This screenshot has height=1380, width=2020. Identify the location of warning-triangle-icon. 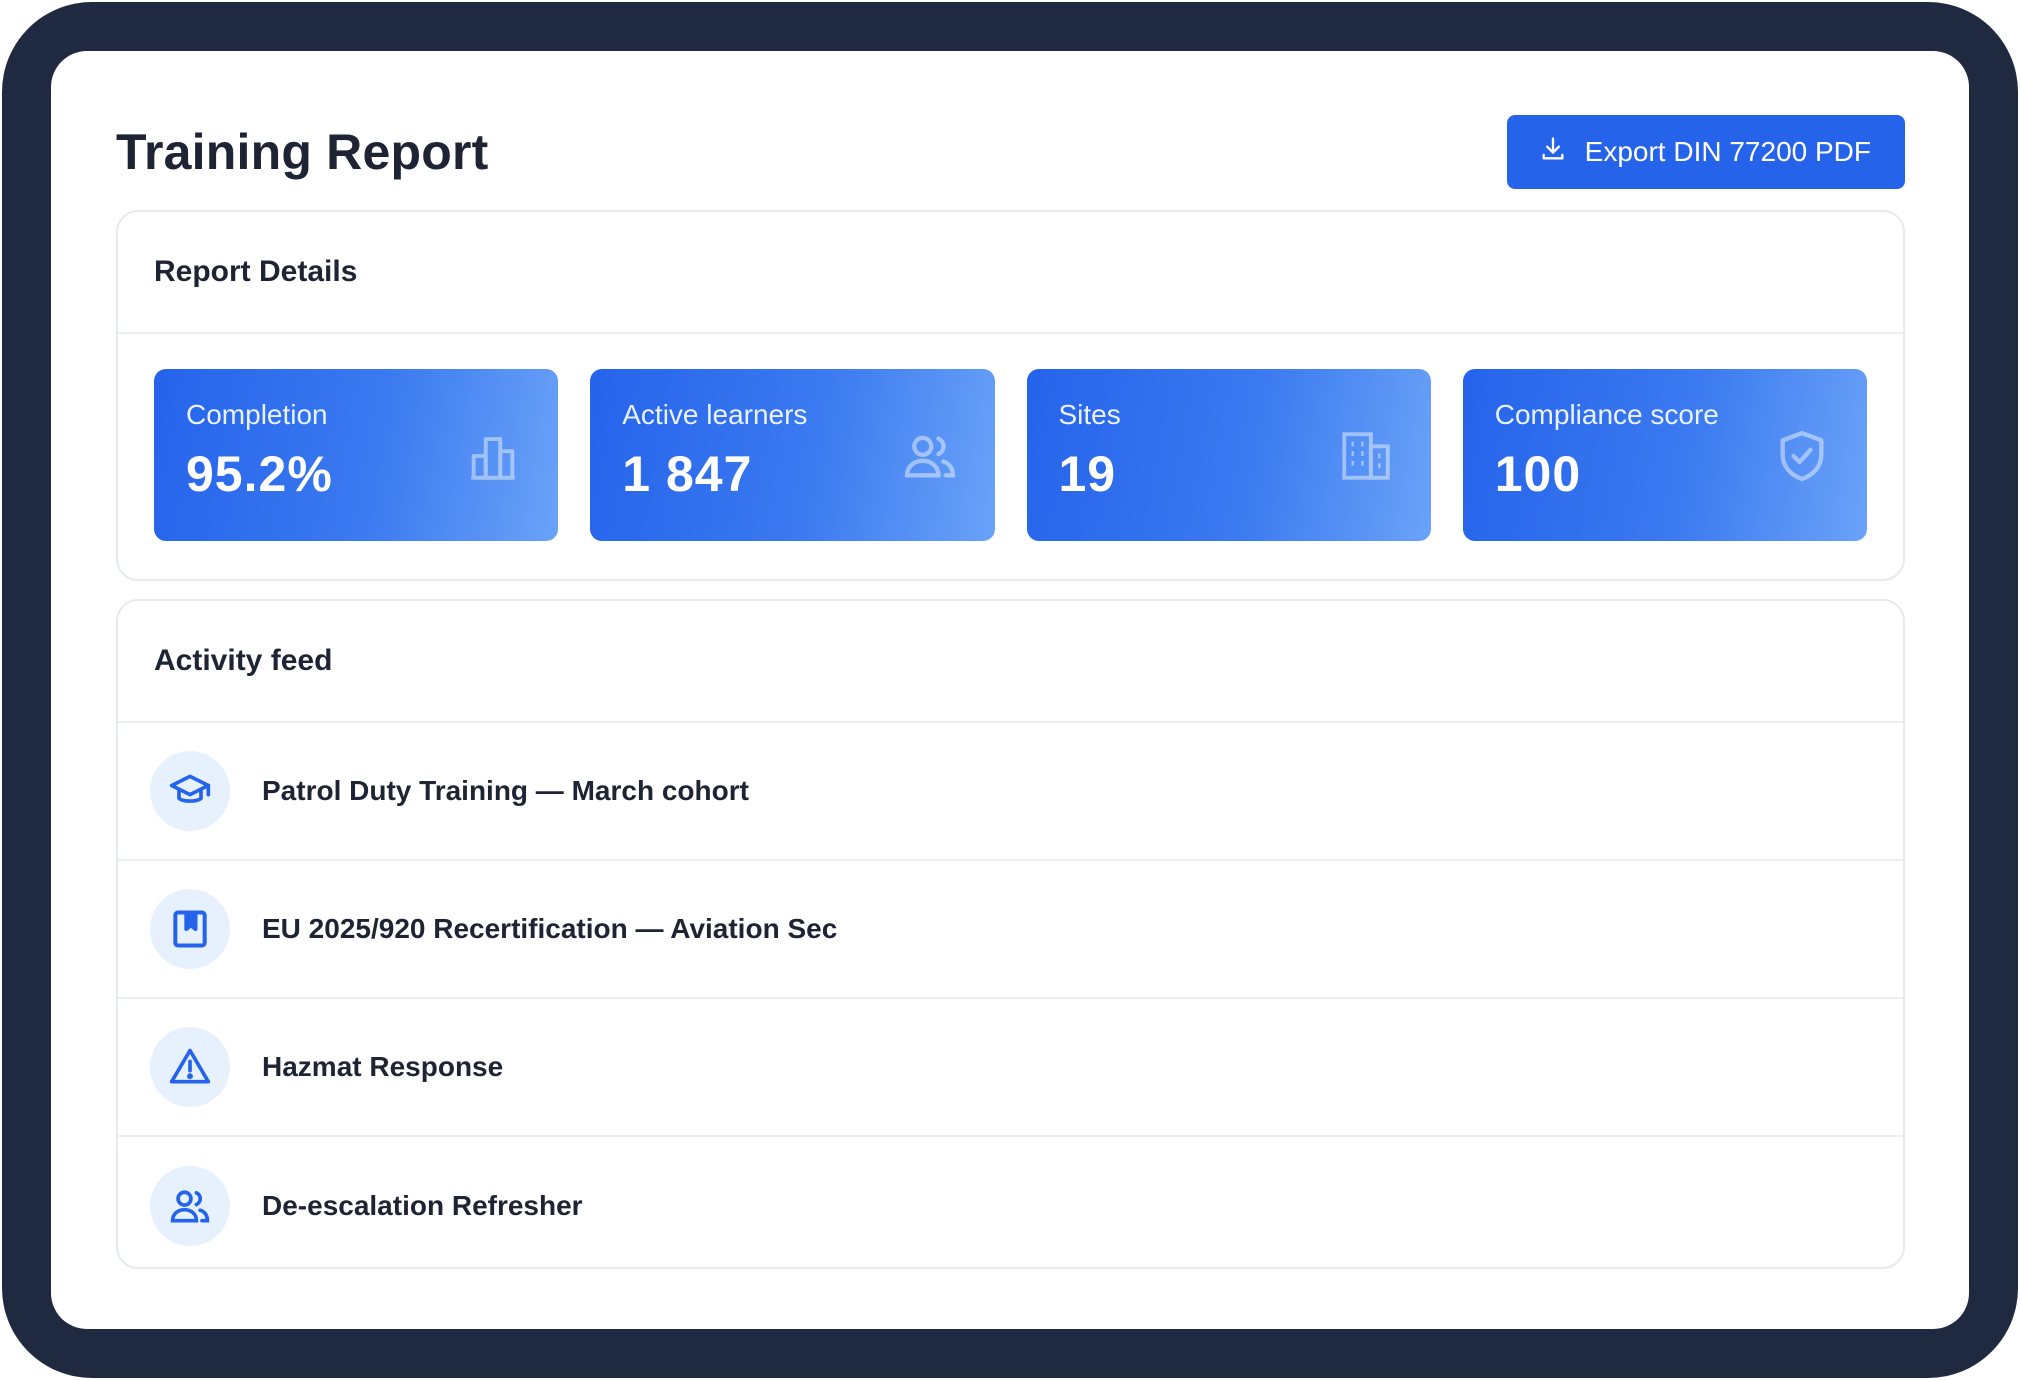
(190, 1067).